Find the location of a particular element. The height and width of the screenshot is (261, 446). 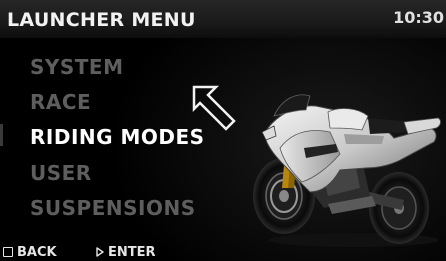

menu-item-race: RACE is located at coordinates (60, 102).